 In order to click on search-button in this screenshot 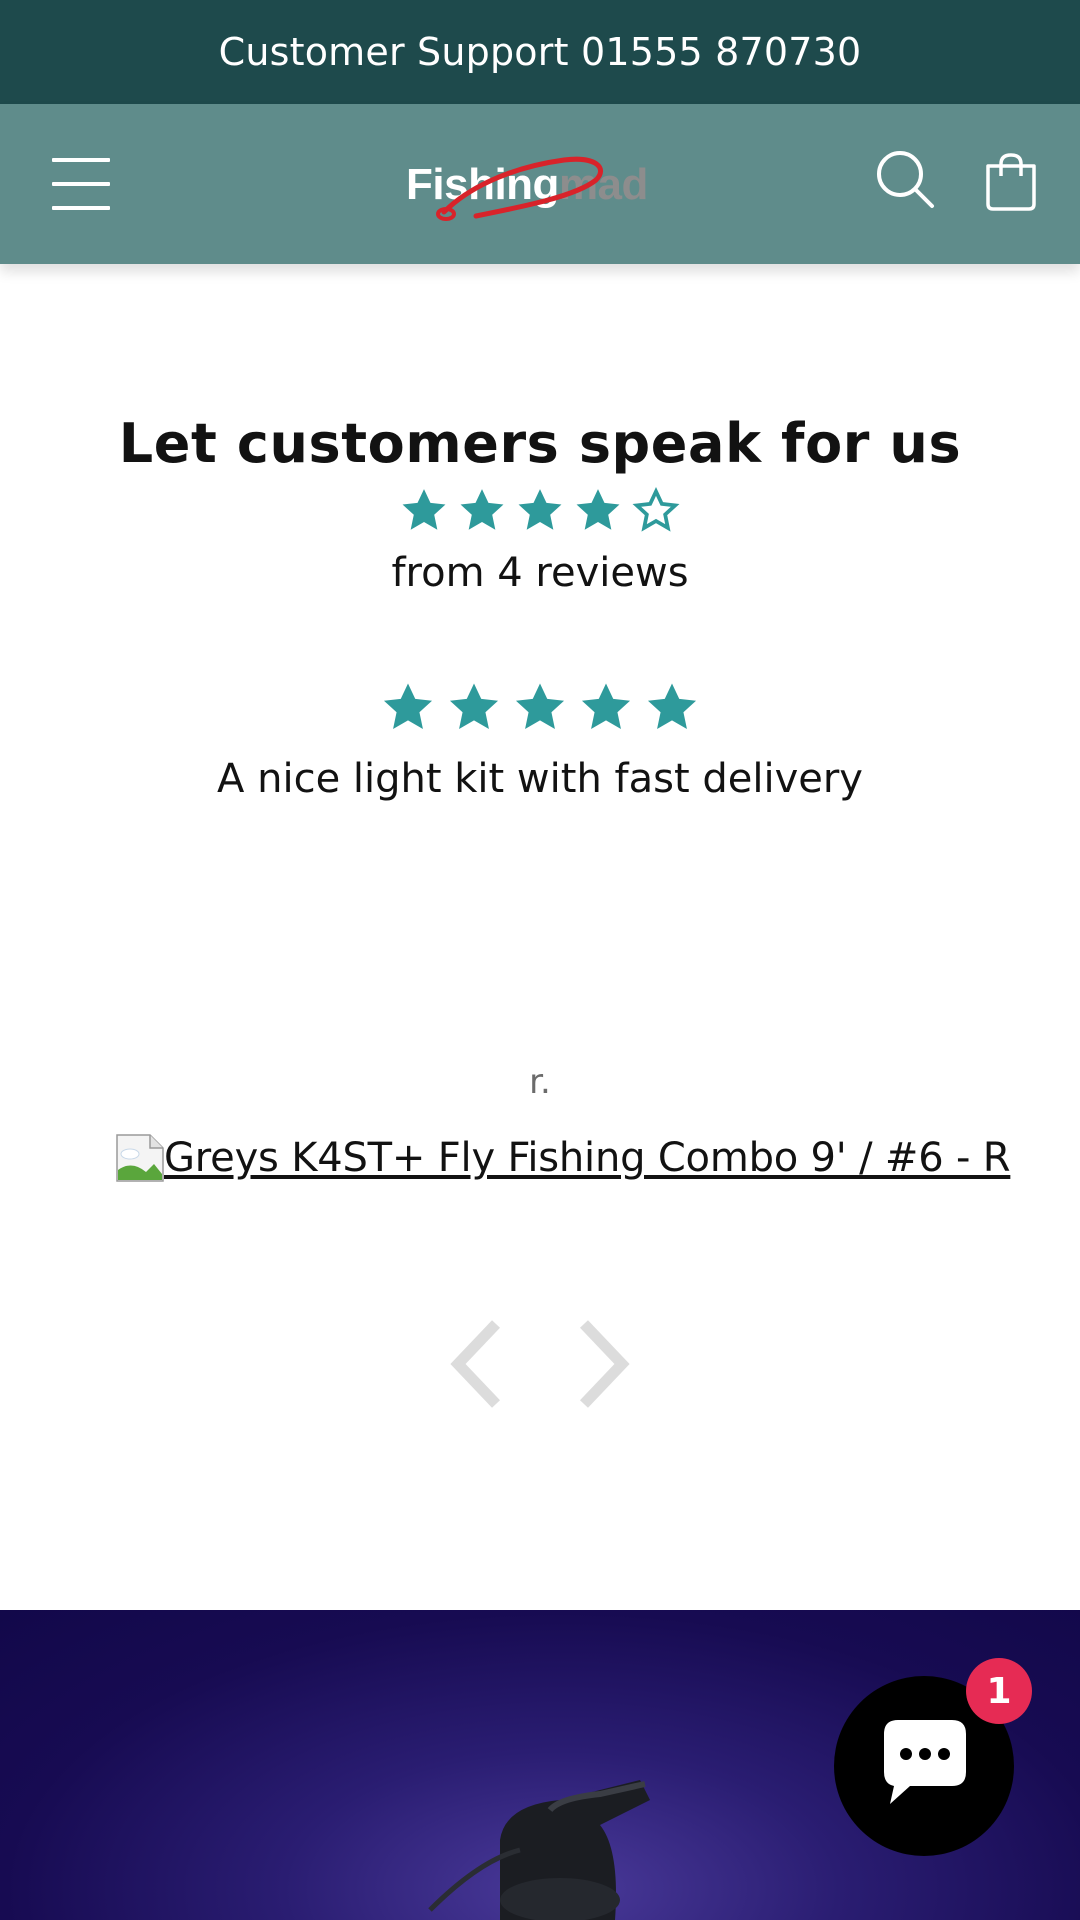, I will do `click(906, 180)`.